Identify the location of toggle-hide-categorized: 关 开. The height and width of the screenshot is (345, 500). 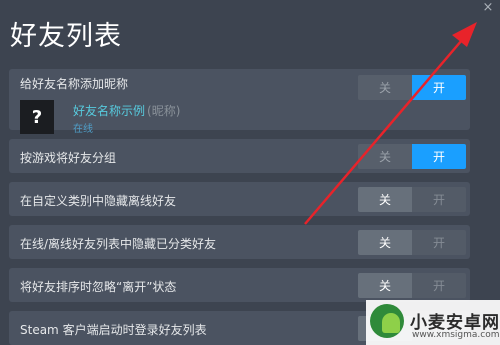
(412, 242).